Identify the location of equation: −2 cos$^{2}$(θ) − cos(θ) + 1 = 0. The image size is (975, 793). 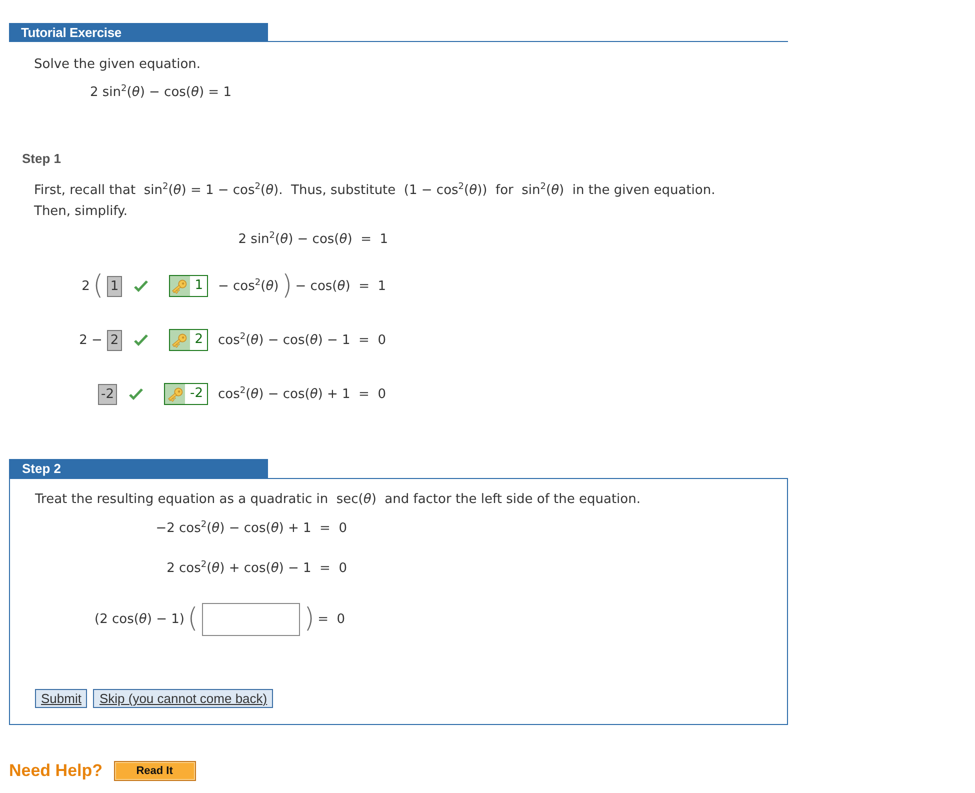
(251, 528).